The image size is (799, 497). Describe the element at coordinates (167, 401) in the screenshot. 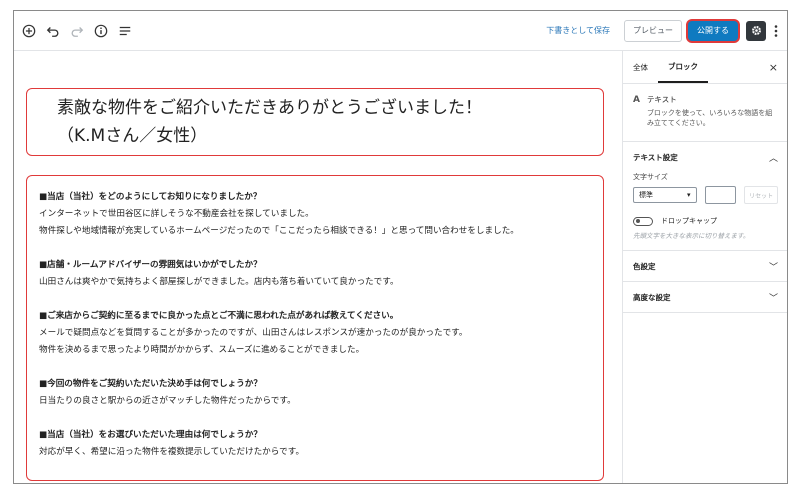

I see `answer-line: 日当たりの良さと駅からの近さがマッチした物件だったからです。` at that location.